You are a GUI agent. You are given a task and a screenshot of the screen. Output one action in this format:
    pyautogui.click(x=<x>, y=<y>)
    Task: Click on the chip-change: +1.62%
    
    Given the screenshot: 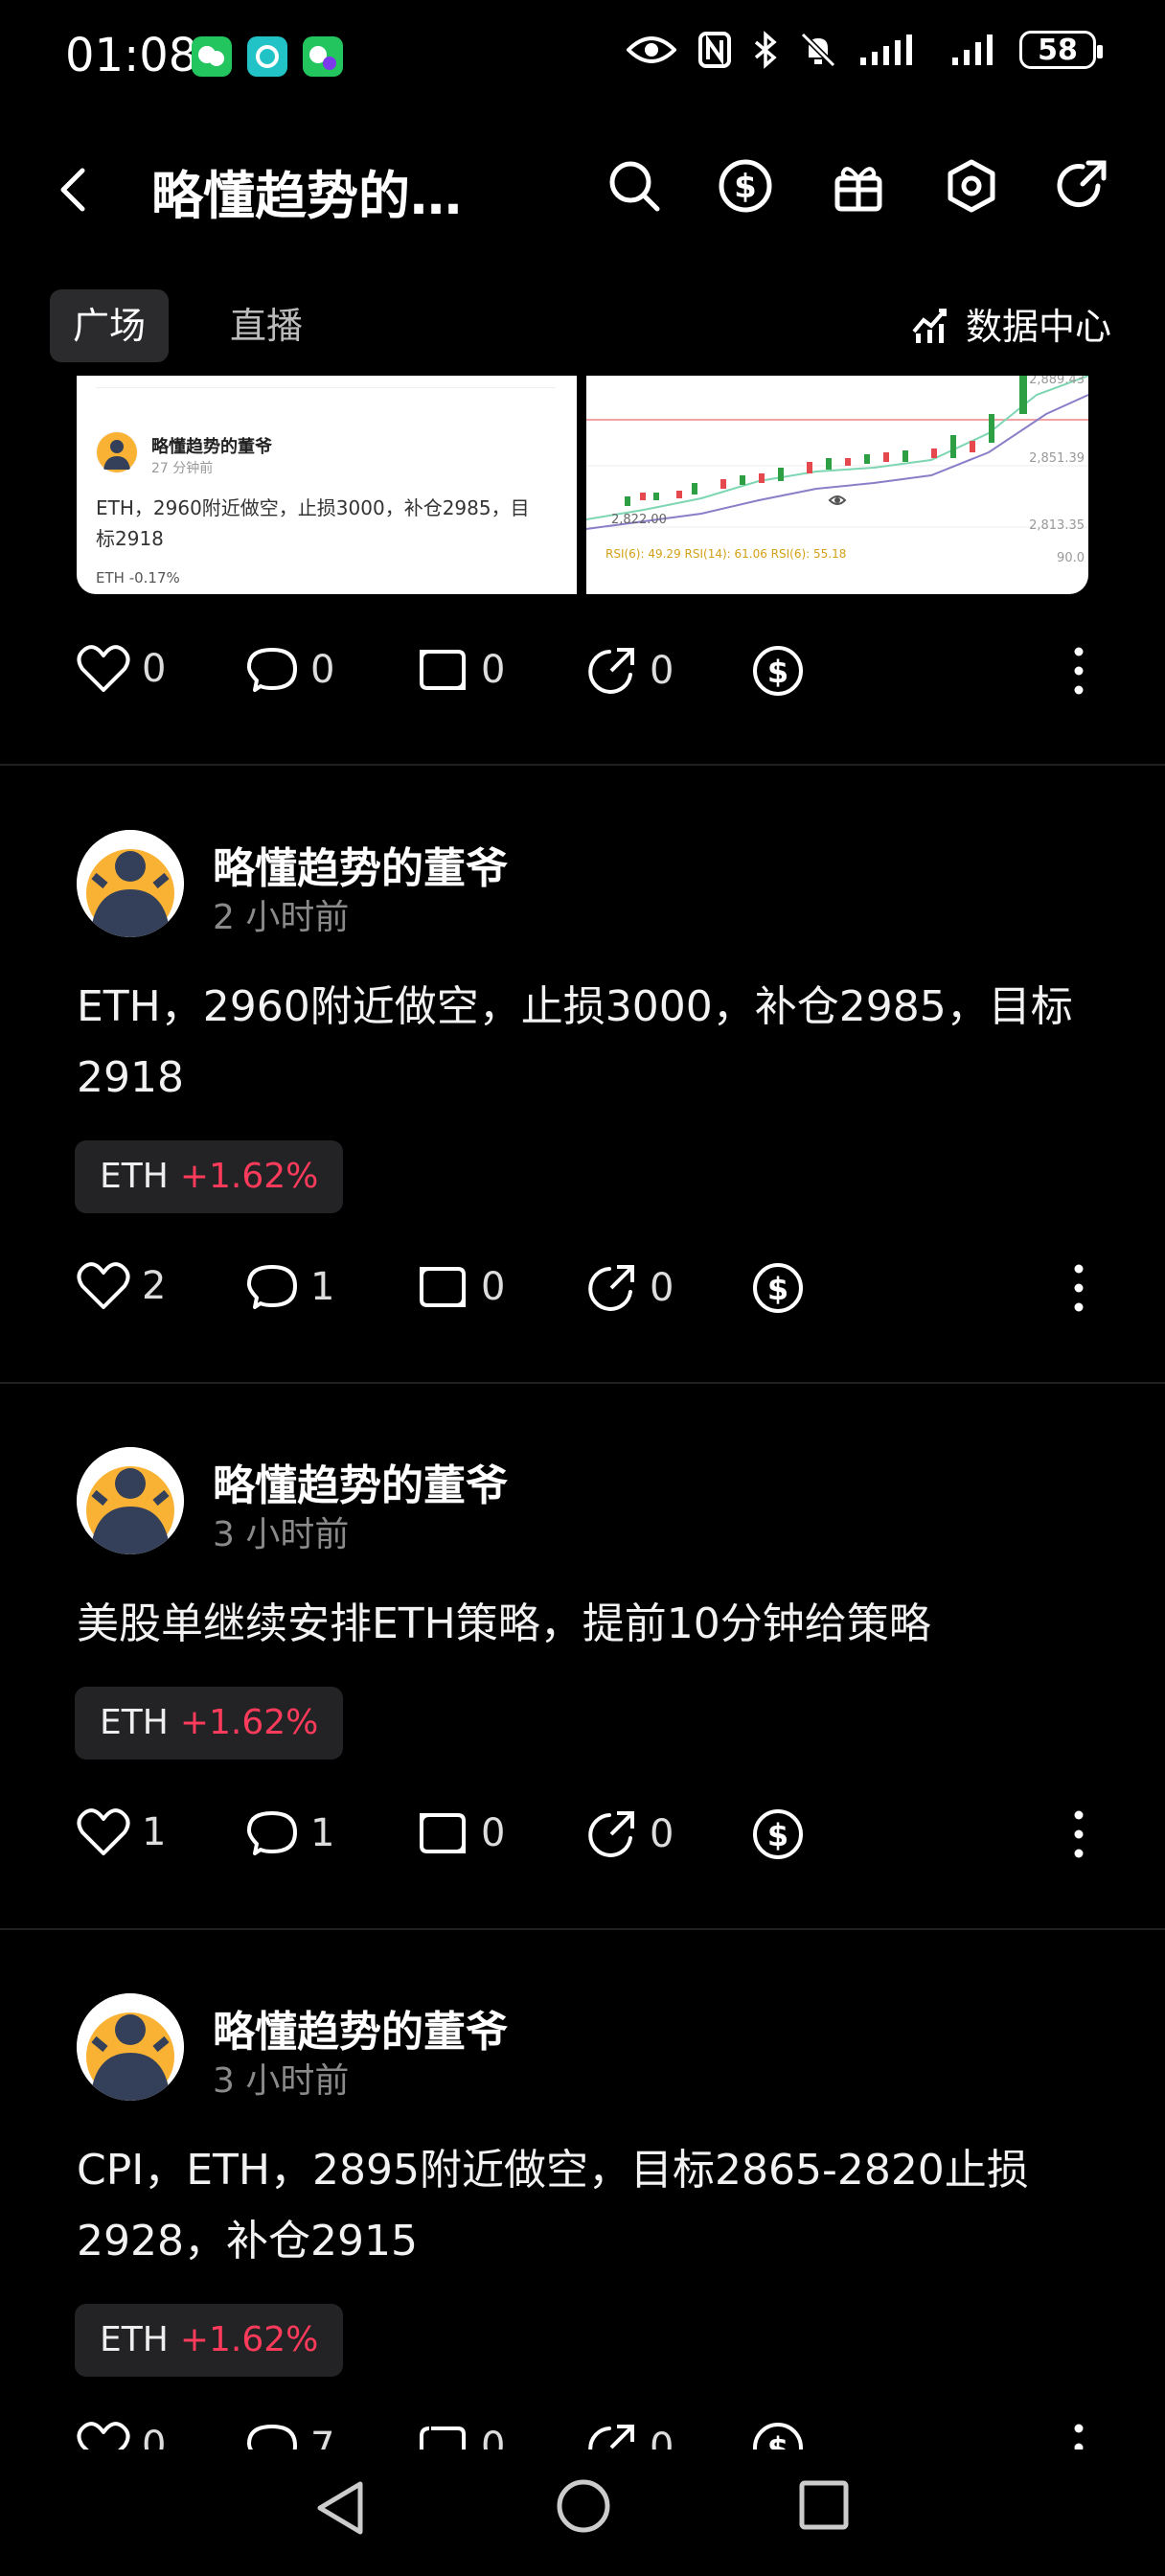 What is the action you would take?
    pyautogui.click(x=249, y=2340)
    